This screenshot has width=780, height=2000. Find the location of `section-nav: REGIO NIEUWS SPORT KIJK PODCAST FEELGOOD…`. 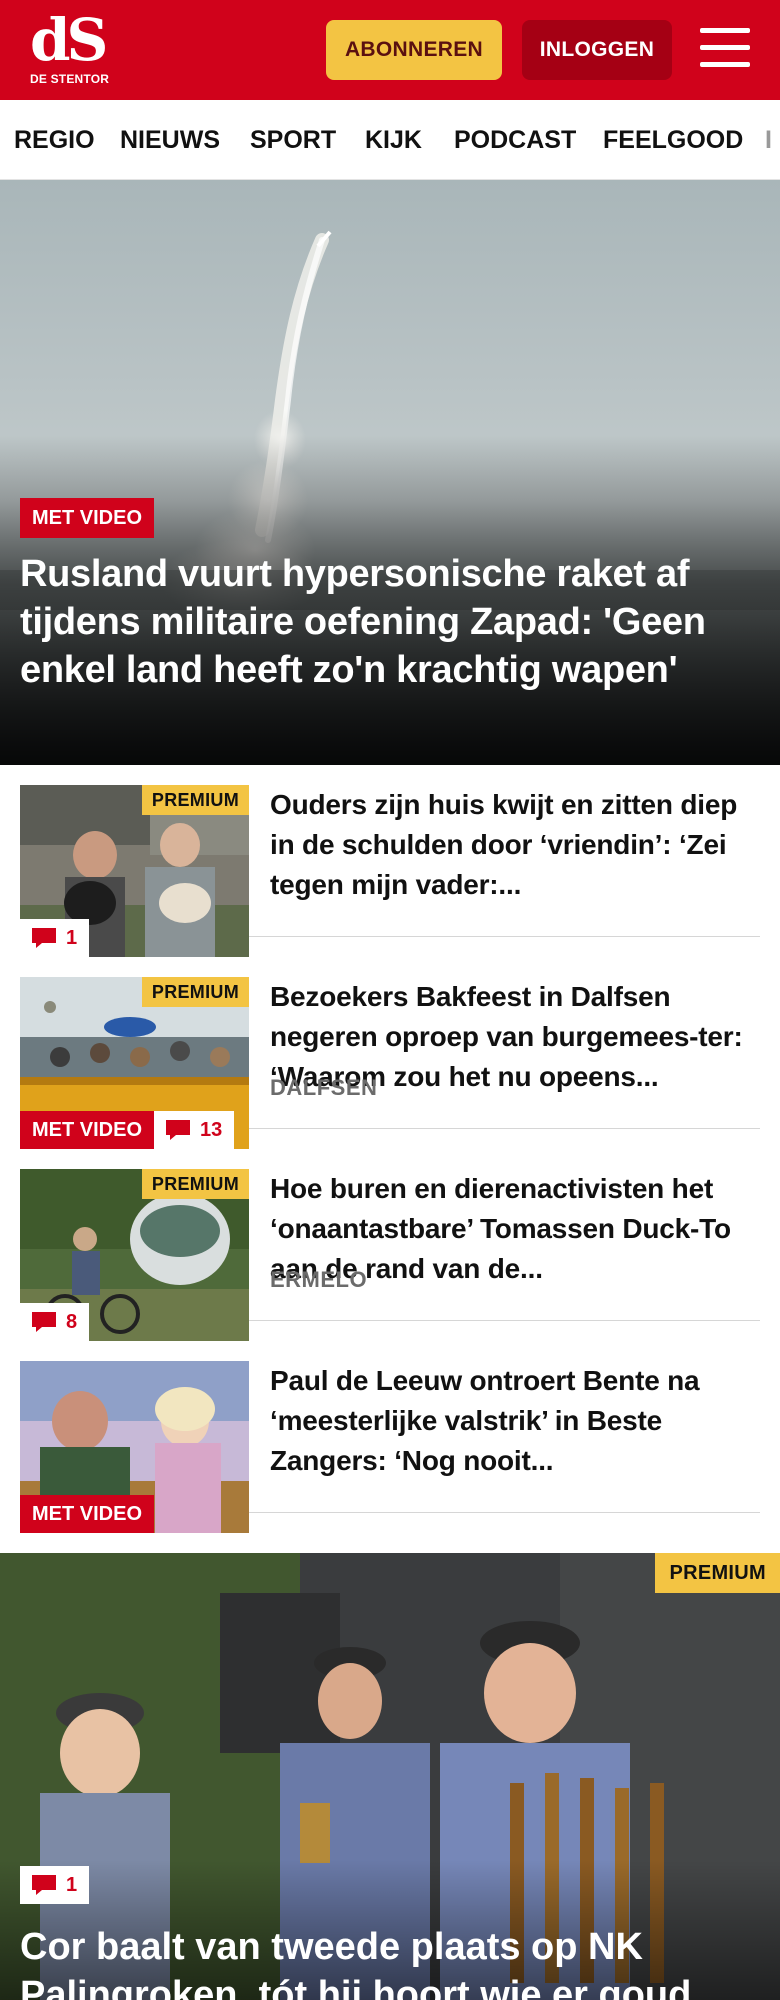

section-nav: REGIO NIEUWS SPORT KIJK PODCAST FEELGOOD… is located at coordinates (390, 140).